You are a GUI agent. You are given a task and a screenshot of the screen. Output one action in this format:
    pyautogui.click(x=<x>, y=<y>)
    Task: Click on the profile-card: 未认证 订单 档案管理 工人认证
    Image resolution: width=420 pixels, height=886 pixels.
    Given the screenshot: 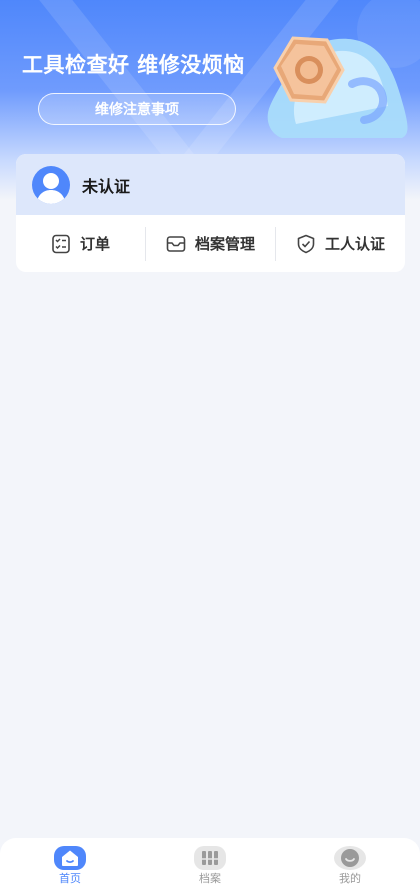 What is the action you would take?
    pyautogui.click(x=210, y=213)
    